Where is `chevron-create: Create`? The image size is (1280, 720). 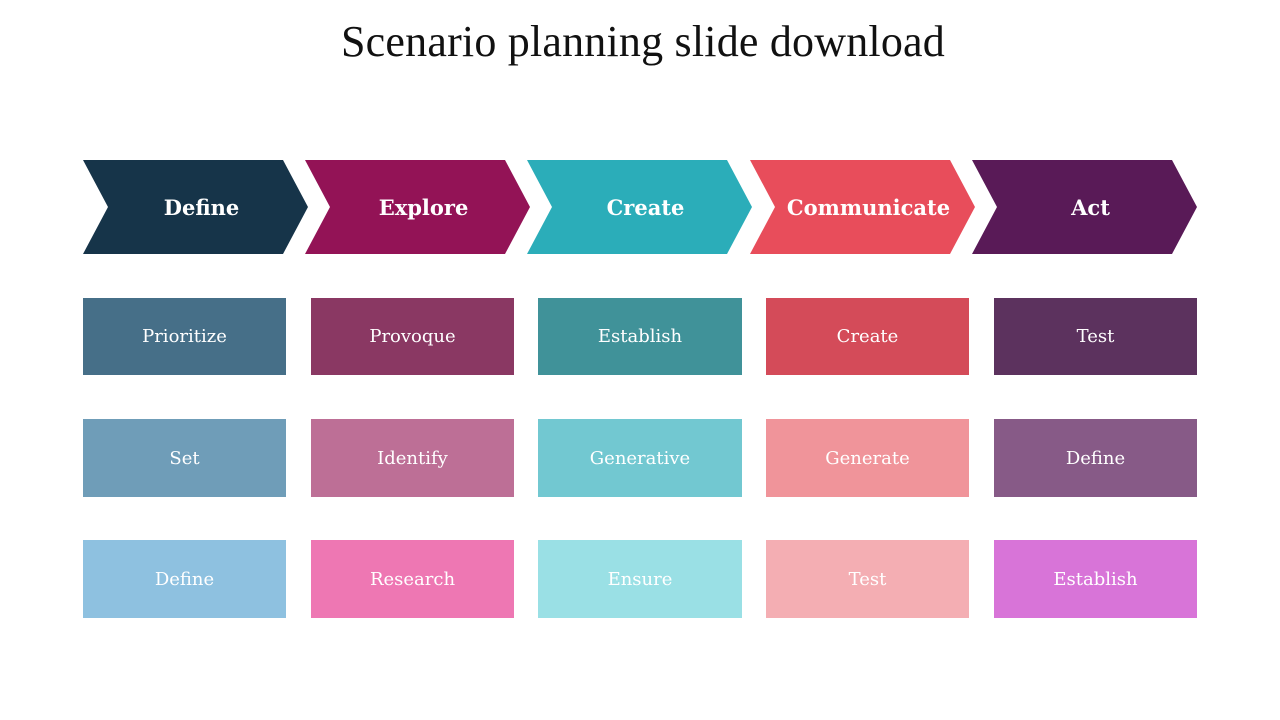
chevron-create: Create is located at coordinates (639, 207).